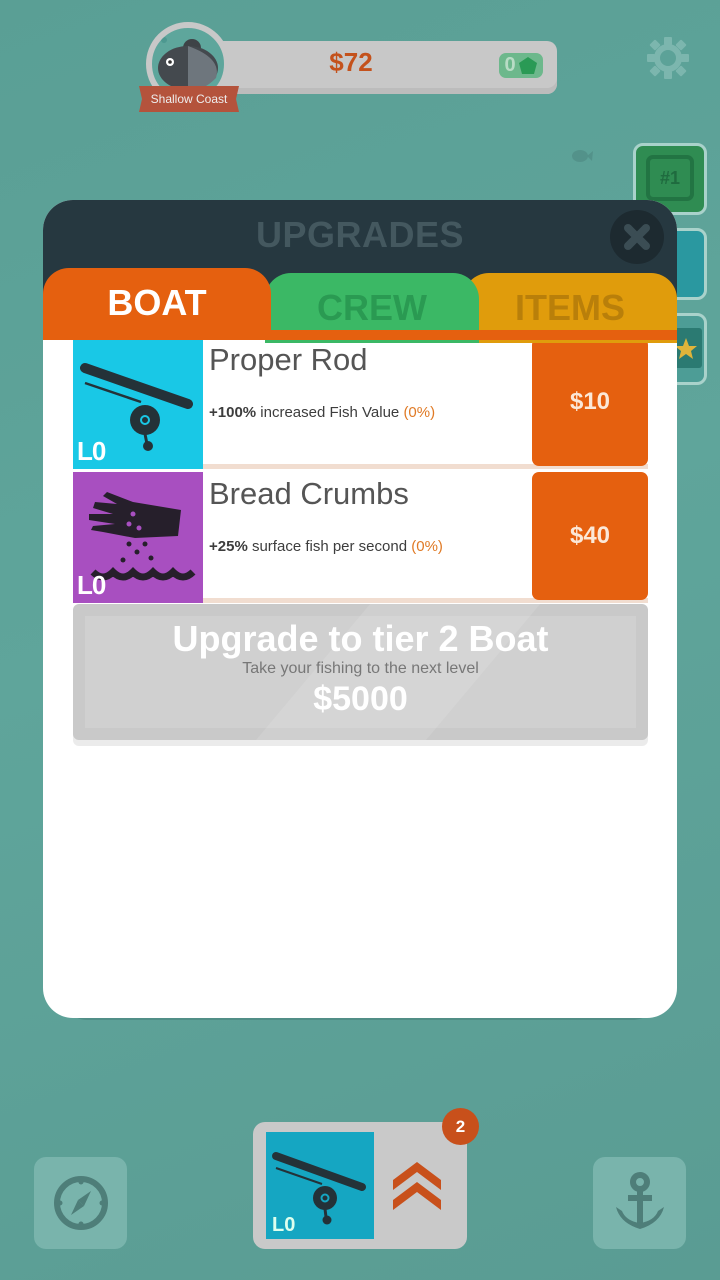 This screenshot has height=1280, width=720. What do you see at coordinates (329, 546) in the screenshot?
I see `upgrade-effect-text: surface fish per second` at bounding box center [329, 546].